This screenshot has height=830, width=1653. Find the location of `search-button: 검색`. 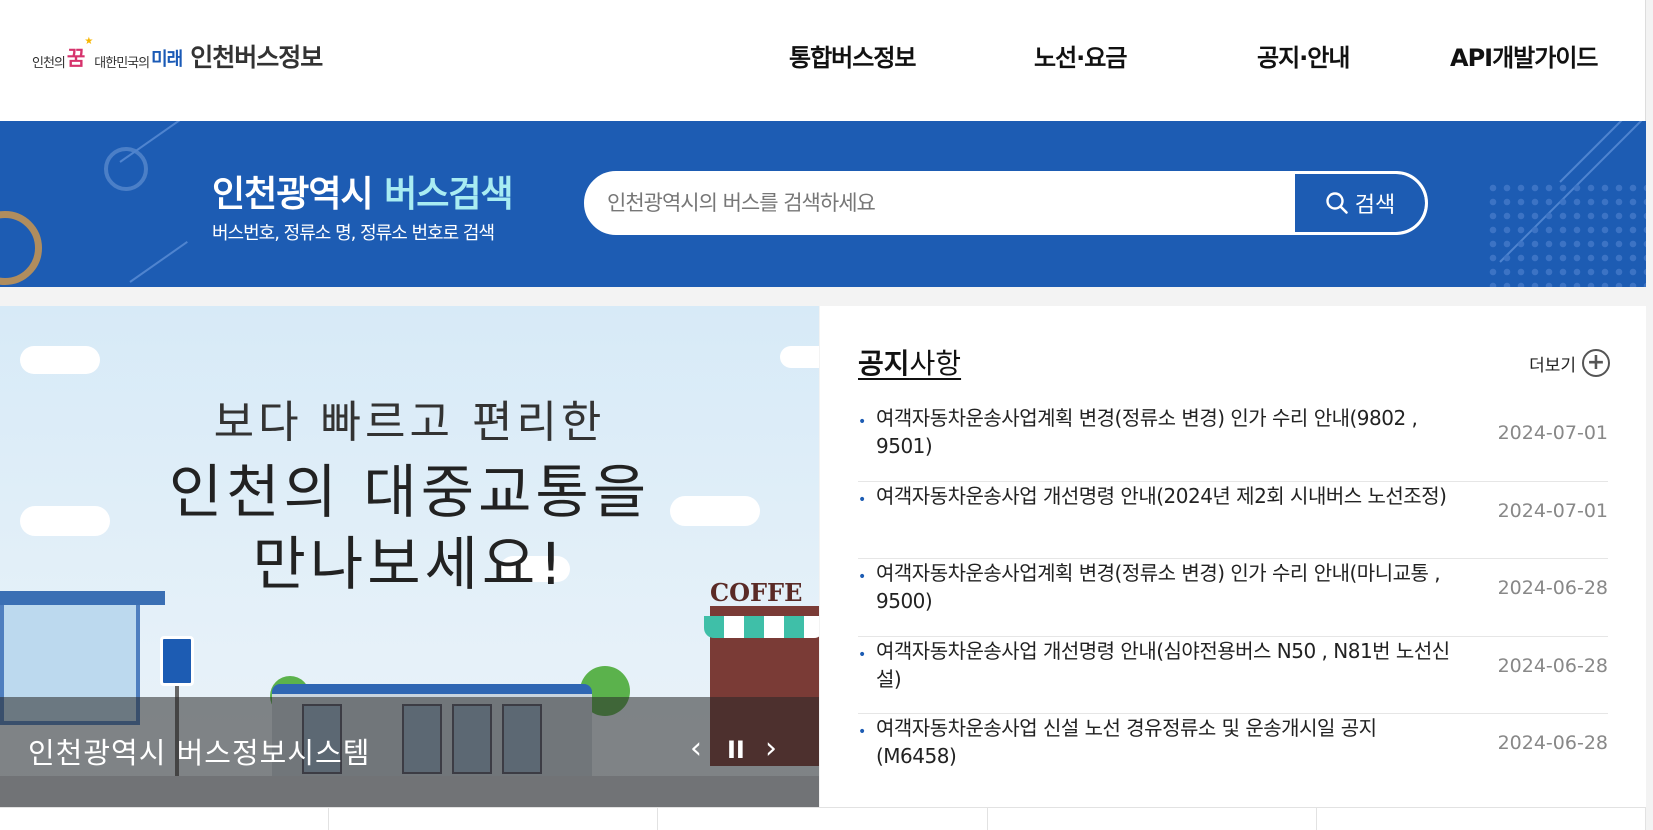

search-button: 검색 is located at coordinates (1360, 203).